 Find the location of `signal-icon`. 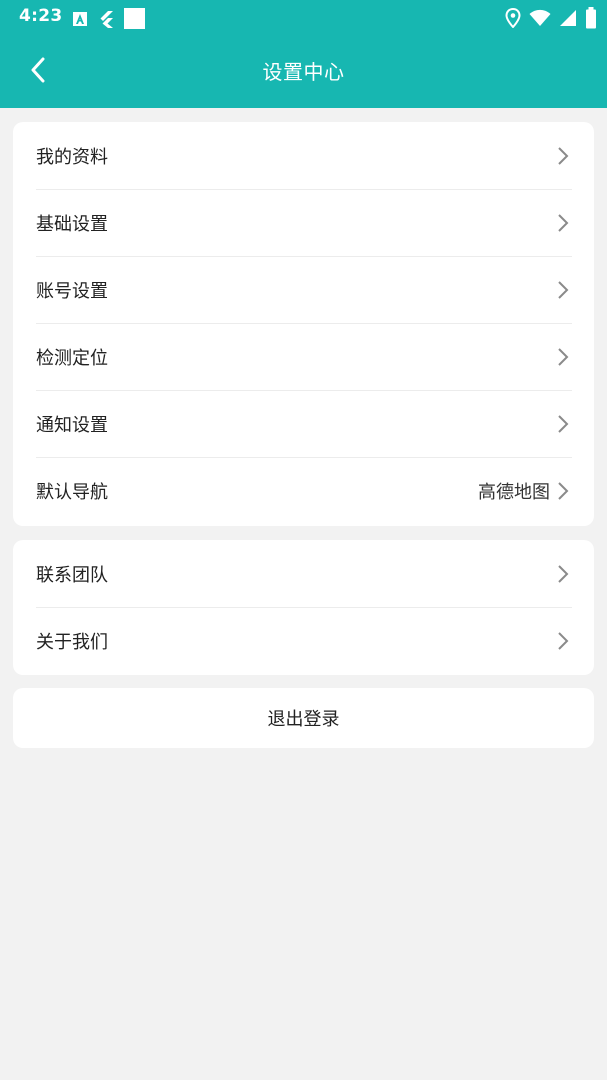

signal-icon is located at coordinates (568, 20).